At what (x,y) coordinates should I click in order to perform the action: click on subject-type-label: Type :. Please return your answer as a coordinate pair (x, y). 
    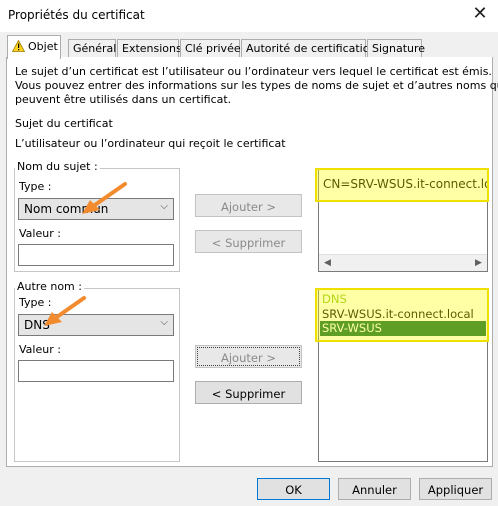
    Looking at the image, I should click on (35, 186).